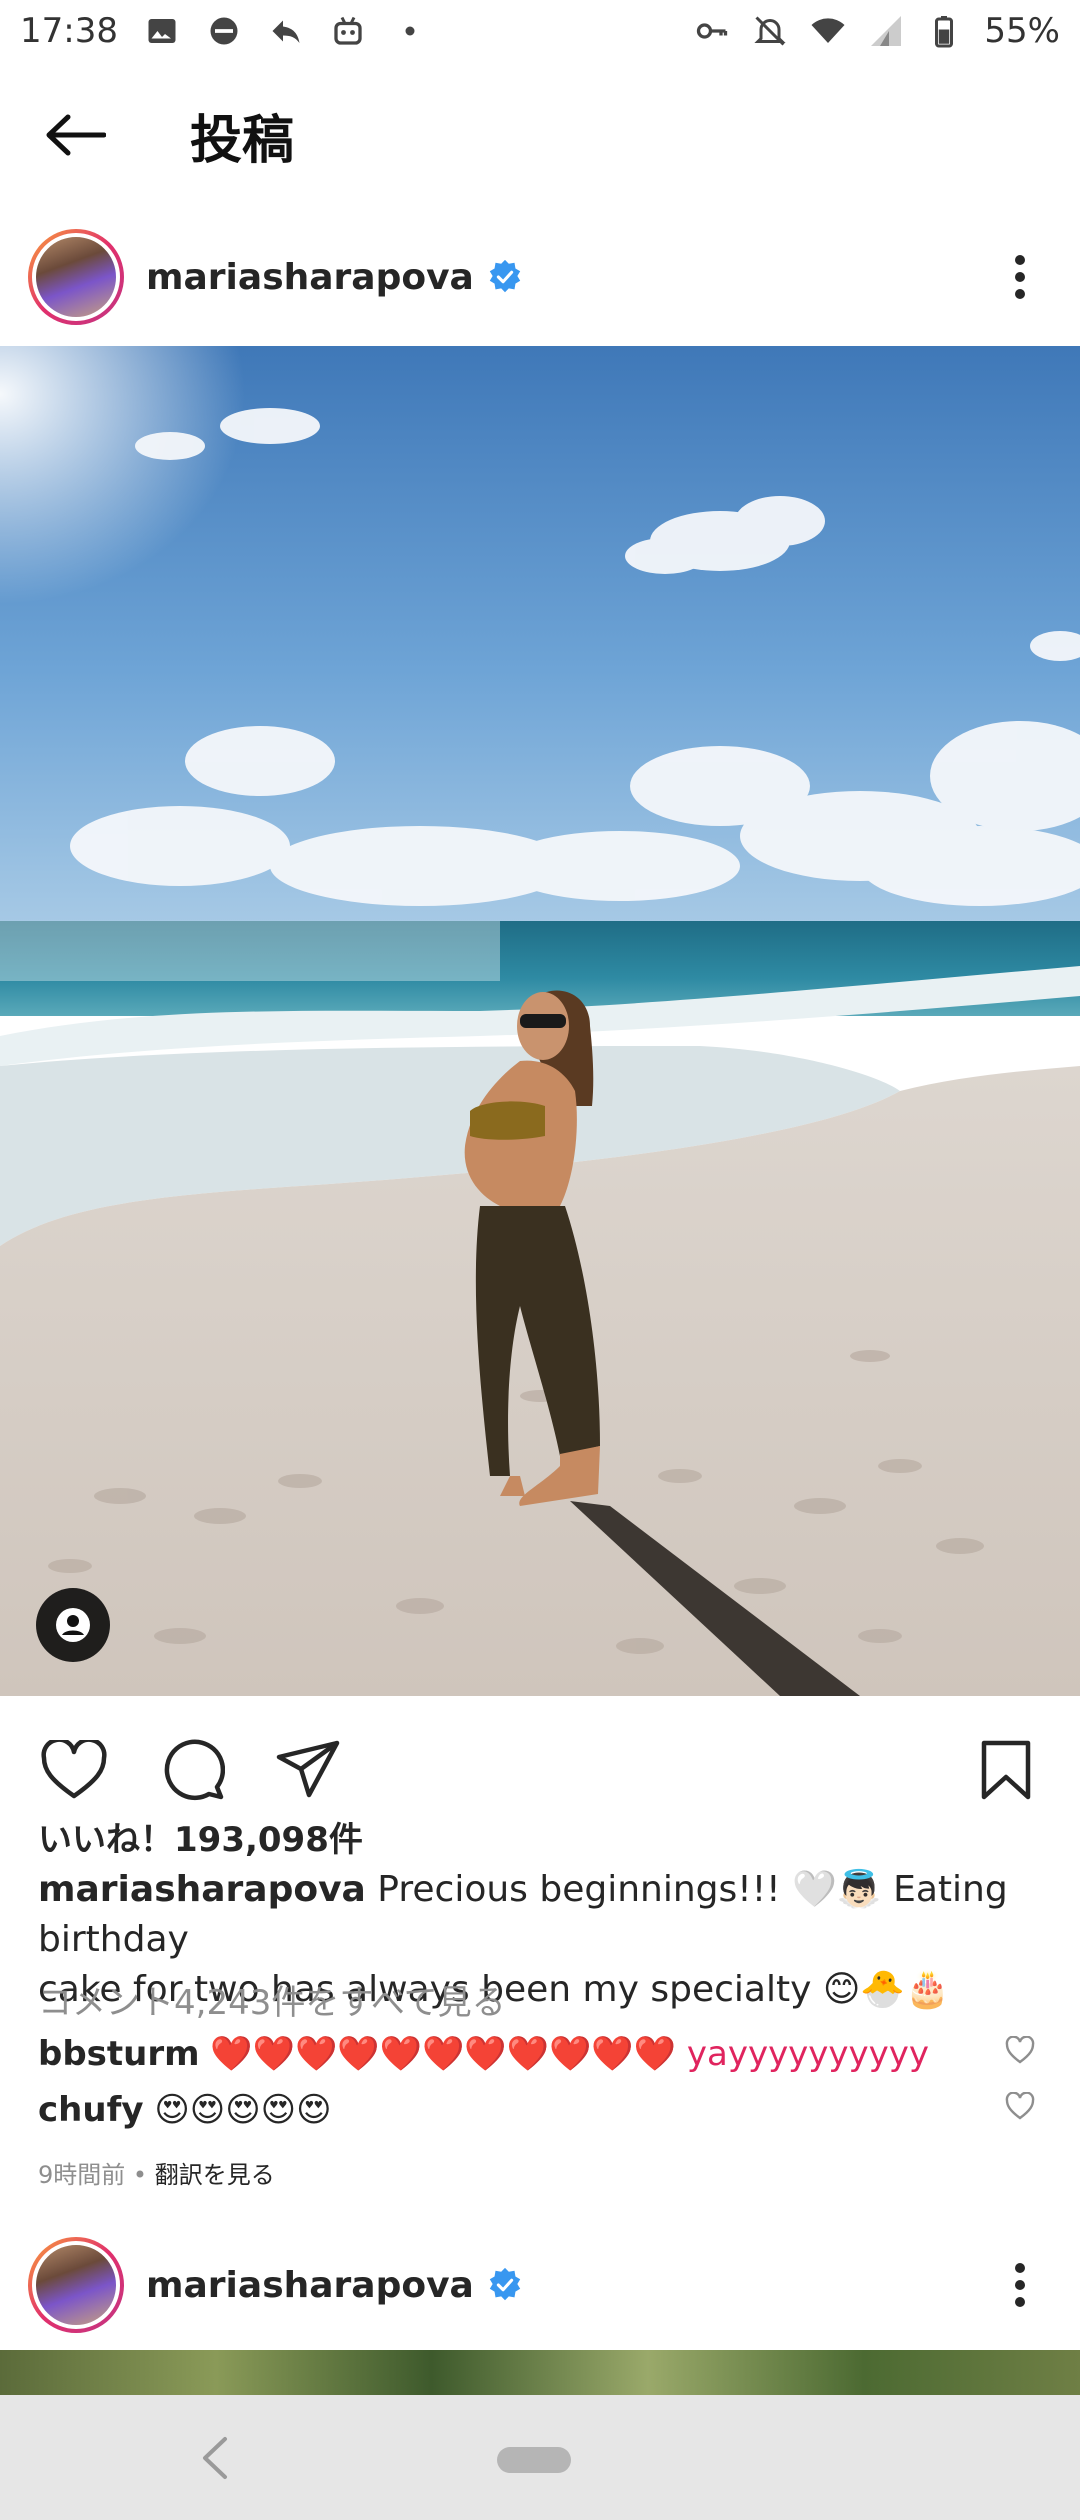 The height and width of the screenshot is (2520, 1080). Describe the element at coordinates (828, 31) in the screenshot. I see `wifi-icon` at that location.